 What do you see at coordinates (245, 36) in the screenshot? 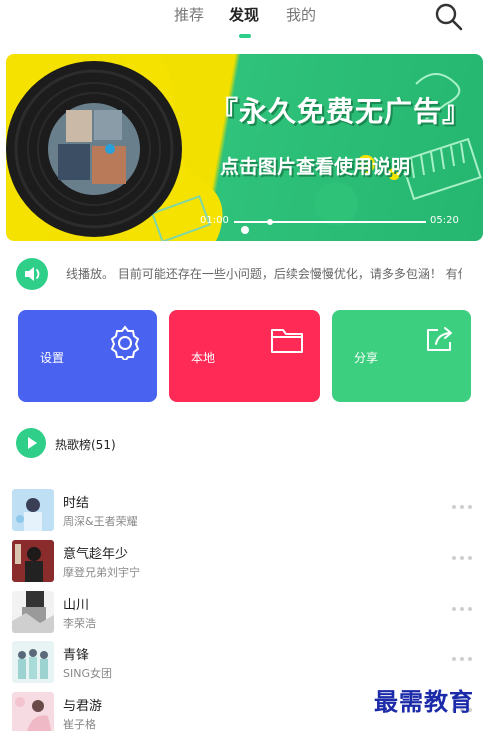
I see `active-tab-indicator` at bounding box center [245, 36].